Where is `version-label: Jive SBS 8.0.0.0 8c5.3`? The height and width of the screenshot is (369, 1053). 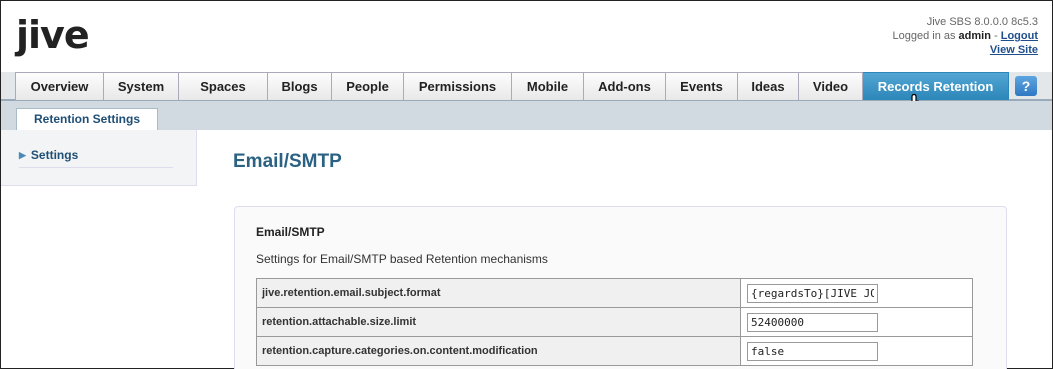
version-label: Jive SBS 8.0.0.0 8c5.3 is located at coordinates (982, 22).